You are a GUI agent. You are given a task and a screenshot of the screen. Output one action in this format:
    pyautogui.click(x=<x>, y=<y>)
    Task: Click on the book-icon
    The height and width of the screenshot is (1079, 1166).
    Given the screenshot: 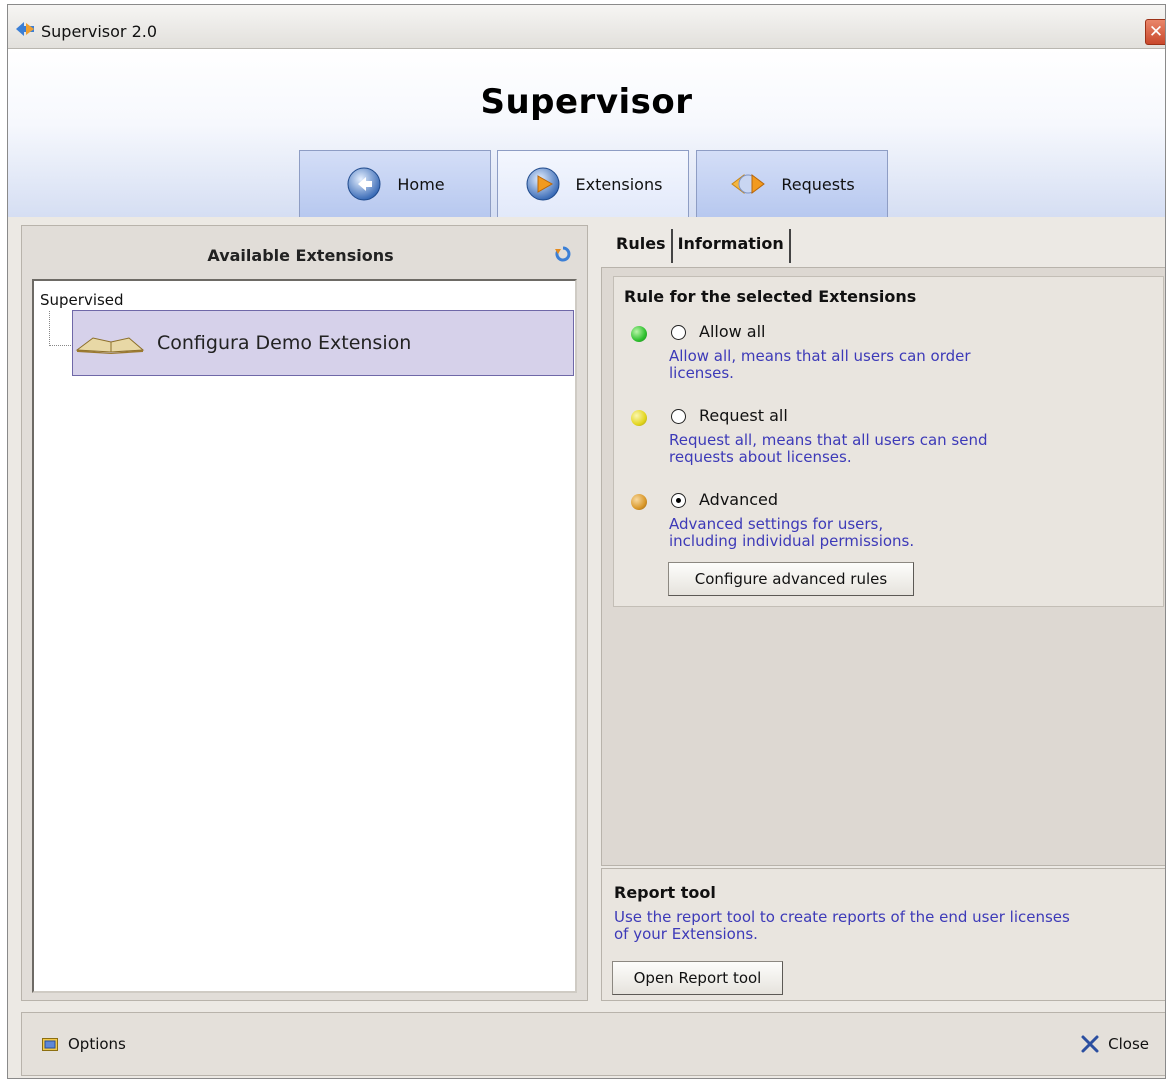 What is the action you would take?
    pyautogui.click(x=110, y=345)
    